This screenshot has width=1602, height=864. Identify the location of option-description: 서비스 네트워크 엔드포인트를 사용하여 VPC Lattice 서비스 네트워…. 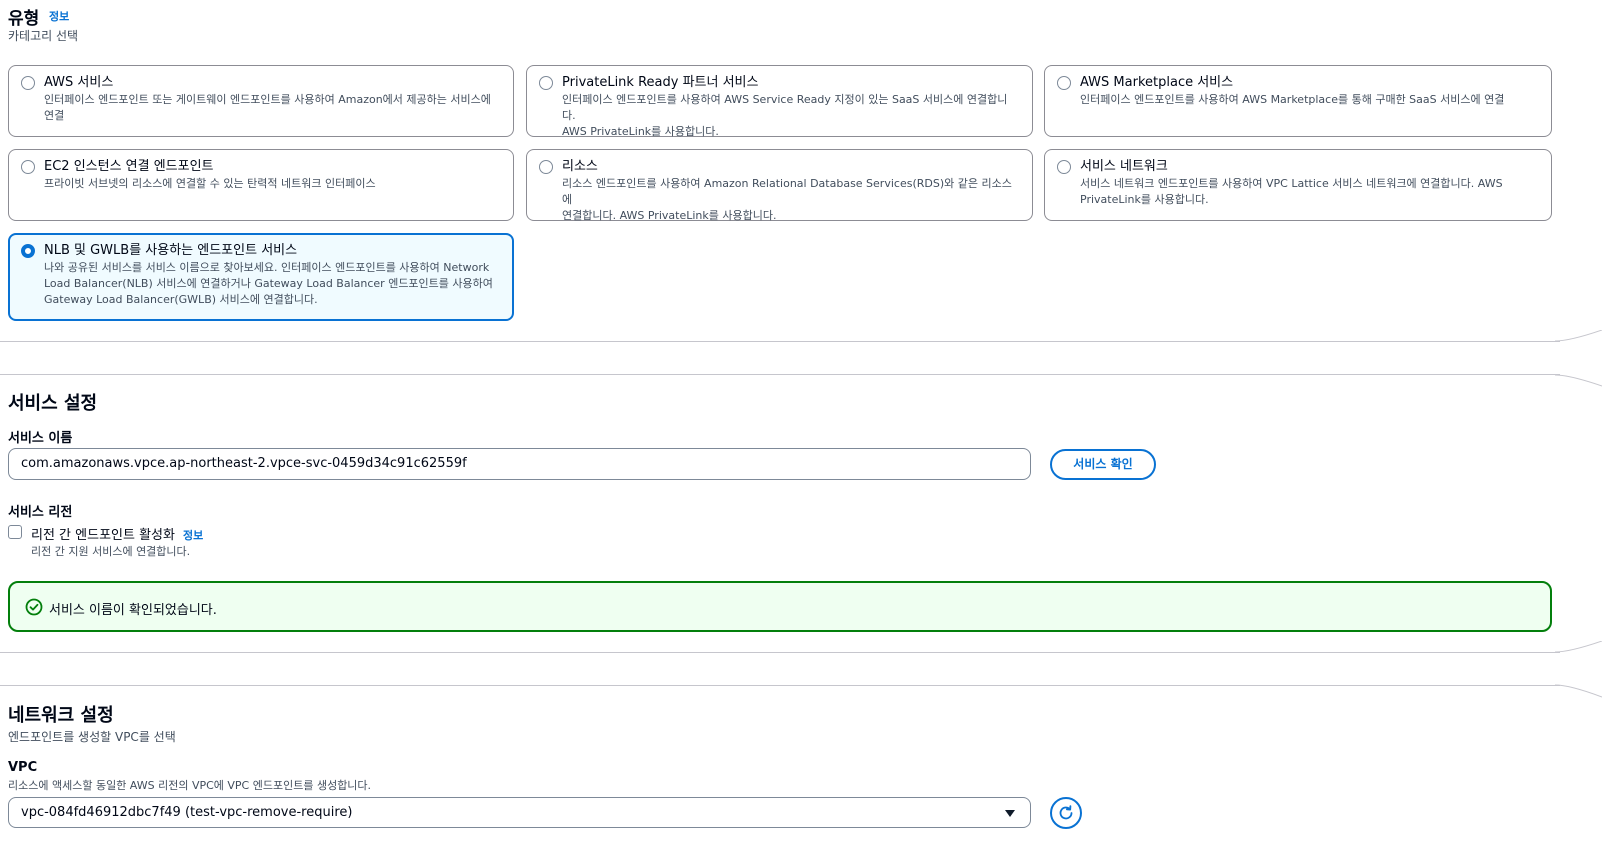
(1291, 191).